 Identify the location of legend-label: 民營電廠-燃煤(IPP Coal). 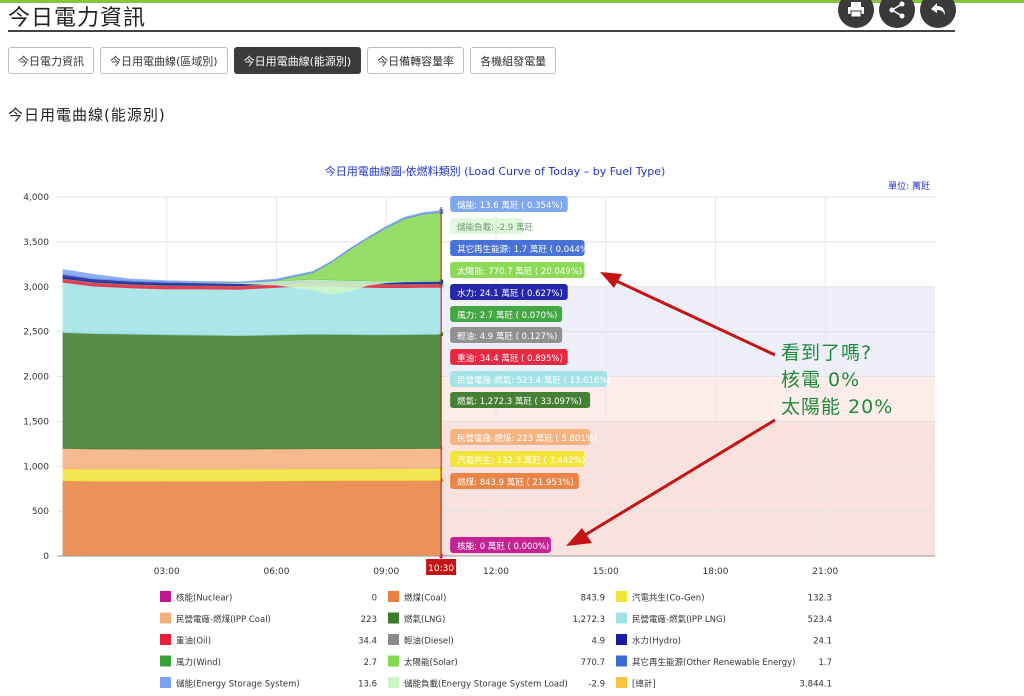
(223, 619).